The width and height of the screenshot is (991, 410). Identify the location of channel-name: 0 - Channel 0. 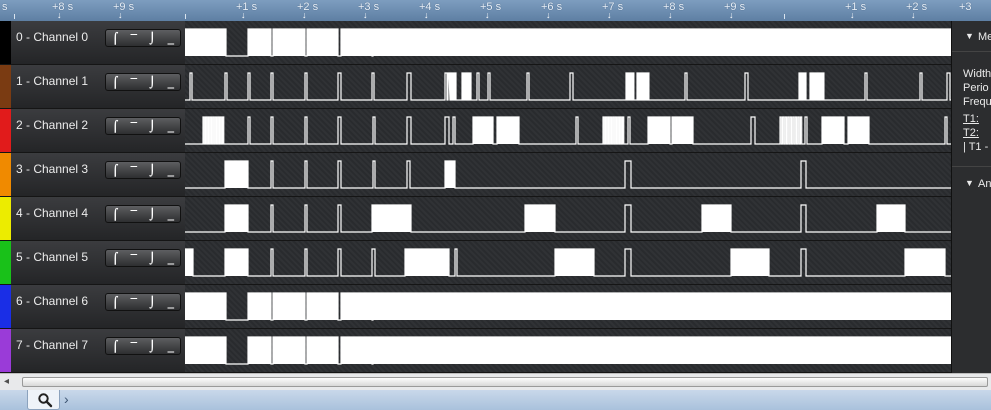
(52, 37).